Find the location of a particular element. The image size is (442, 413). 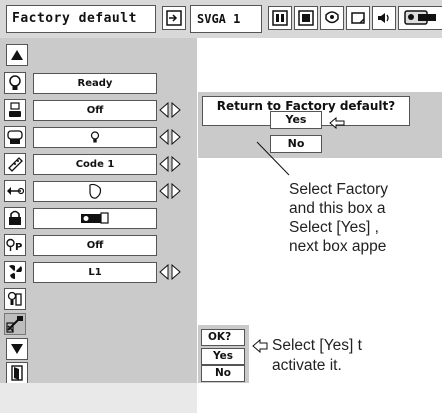

mouse-icon is located at coordinates (95, 191).